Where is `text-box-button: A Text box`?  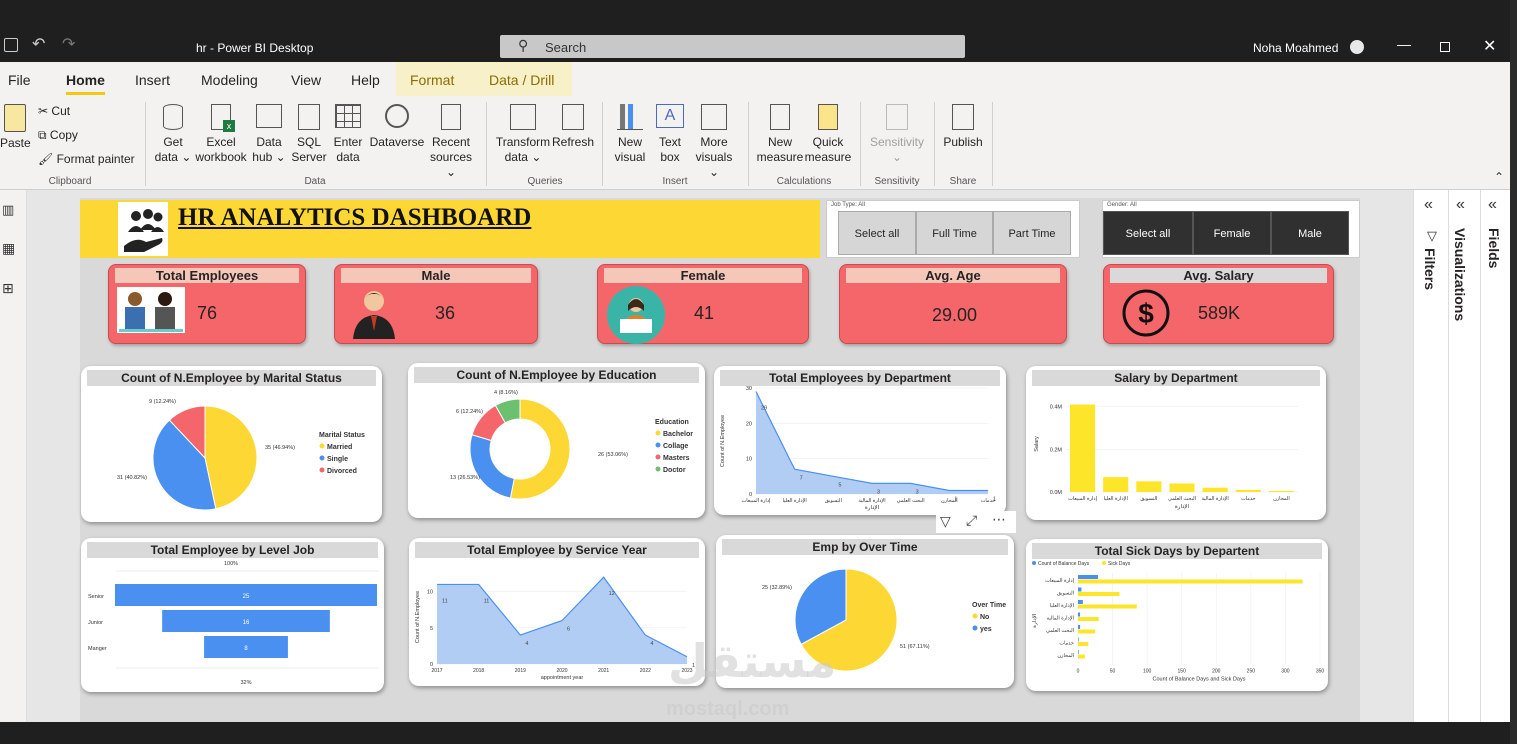
text-box-button: A Text box is located at coordinates (670, 134).